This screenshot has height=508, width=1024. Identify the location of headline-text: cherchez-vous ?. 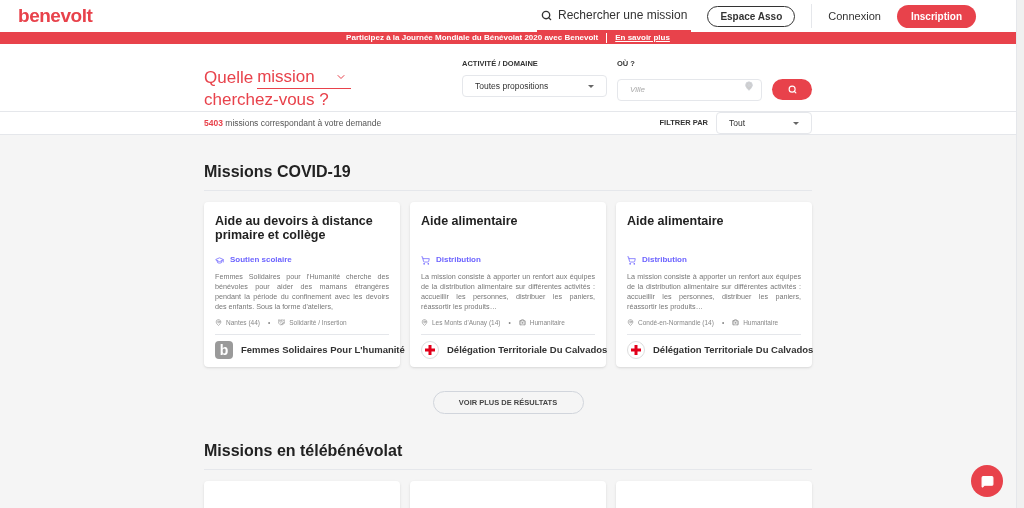
(267, 100).